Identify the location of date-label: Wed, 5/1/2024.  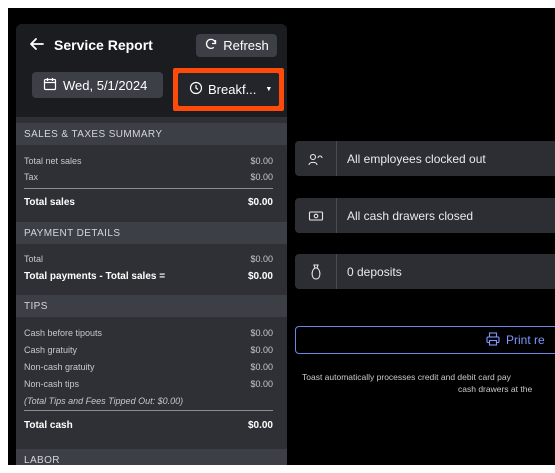
(105, 85).